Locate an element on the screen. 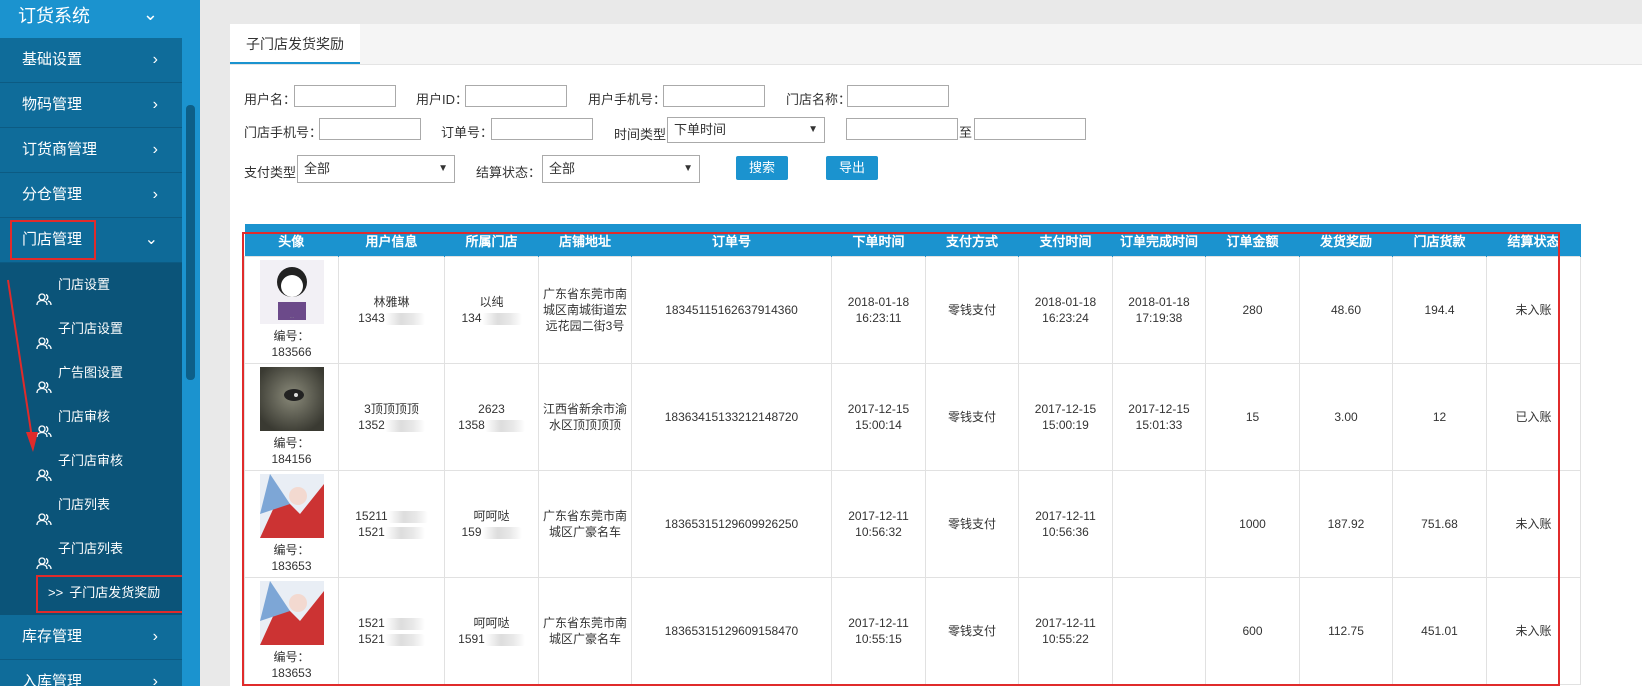  sidebar-item-label: 物码管理 is located at coordinates (52, 104).